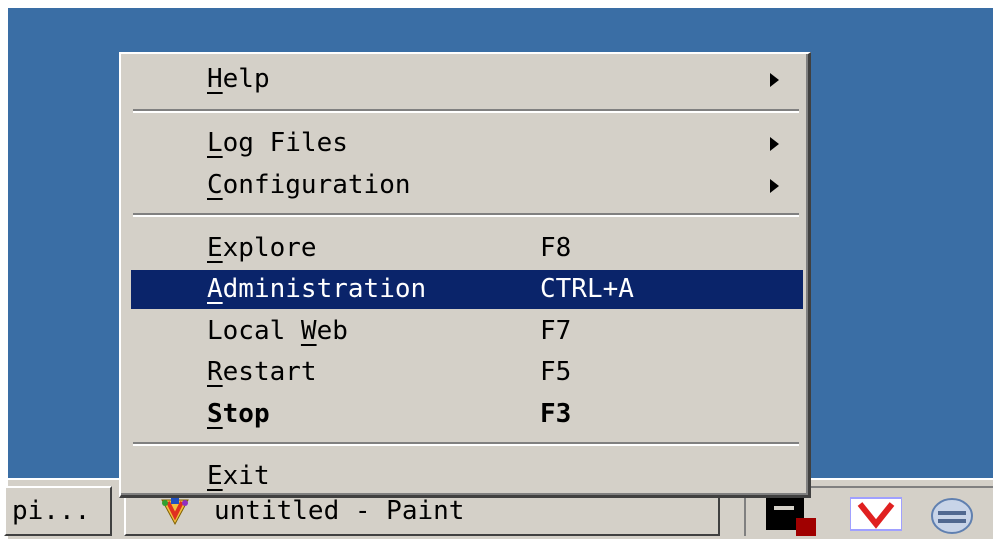 The image size is (993, 540). What do you see at coordinates (876, 516) in the screenshot?
I see `antivirus-icon` at bounding box center [876, 516].